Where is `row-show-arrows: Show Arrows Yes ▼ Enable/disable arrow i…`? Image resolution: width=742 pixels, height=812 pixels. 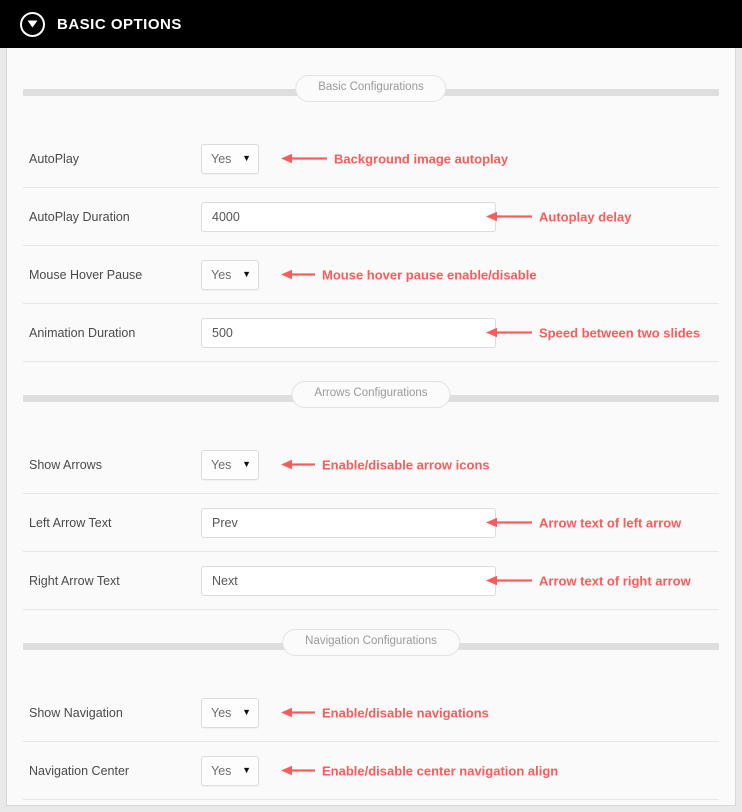
row-show-arrows: Show Arrows Yes ▼ Enable/disable arrow i… is located at coordinates (371, 465).